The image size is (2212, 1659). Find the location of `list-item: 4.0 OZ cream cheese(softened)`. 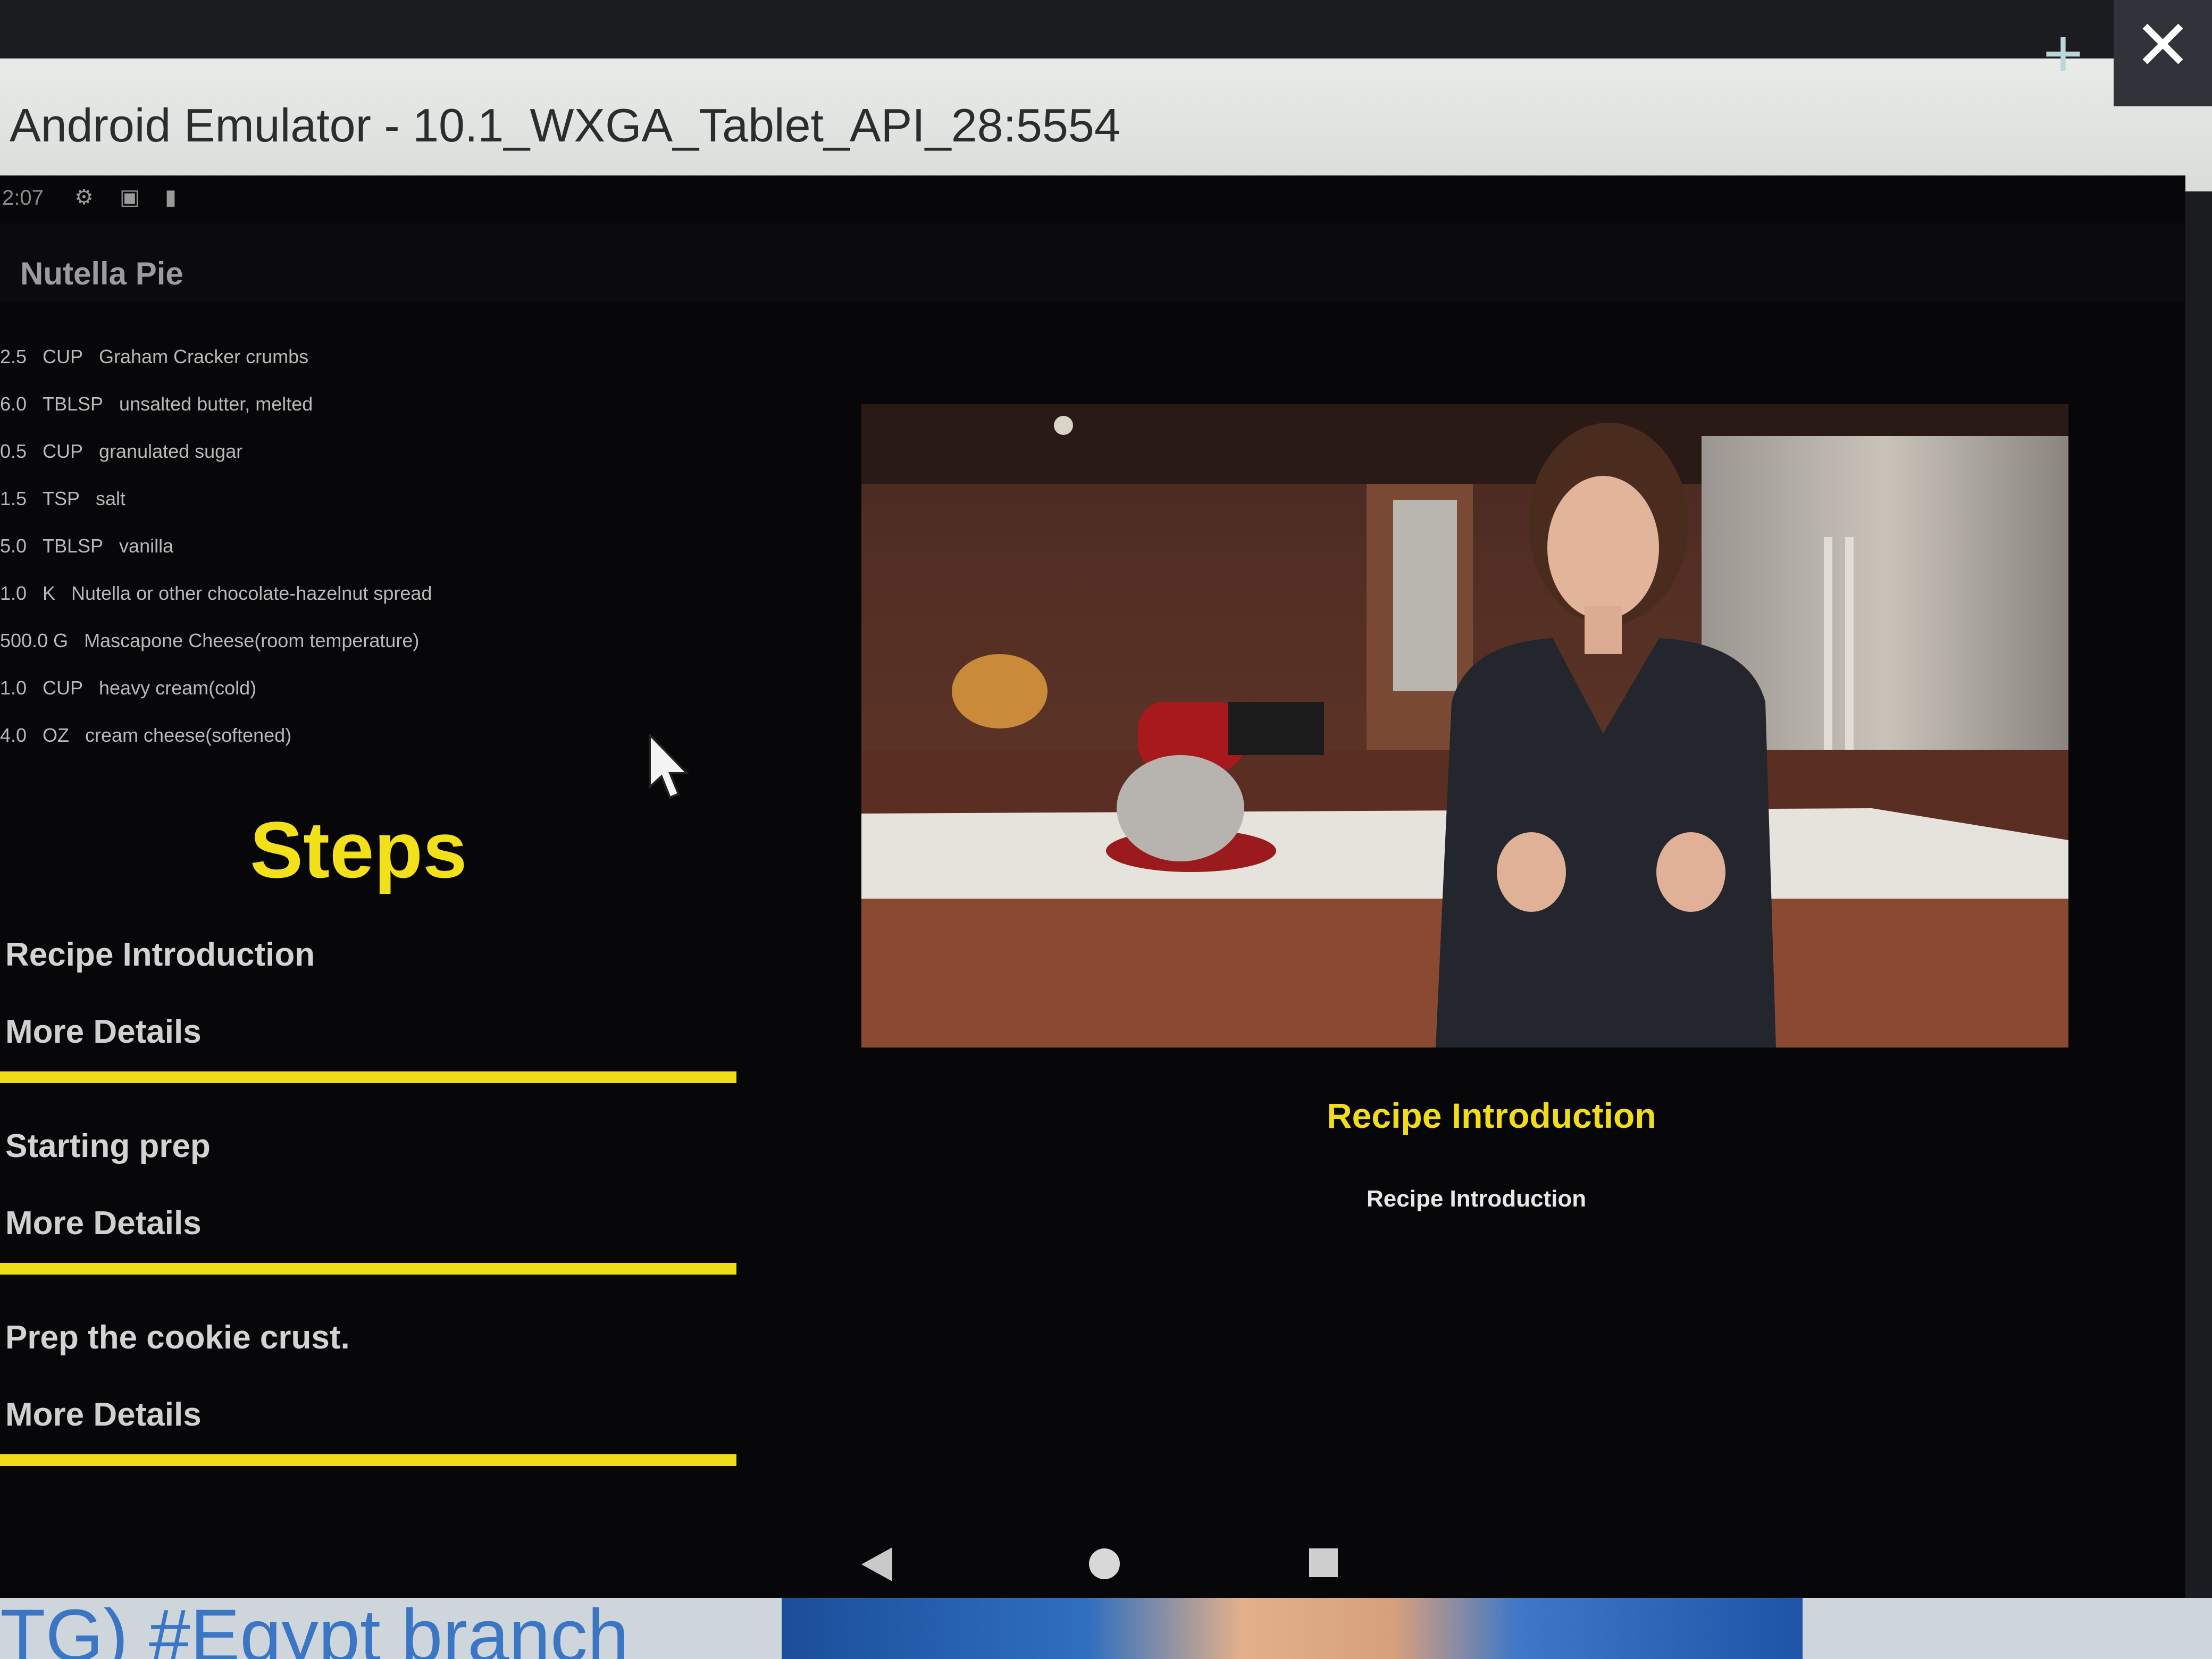

list-item: 4.0 OZ cream cheese(softened) is located at coordinates (377, 748).